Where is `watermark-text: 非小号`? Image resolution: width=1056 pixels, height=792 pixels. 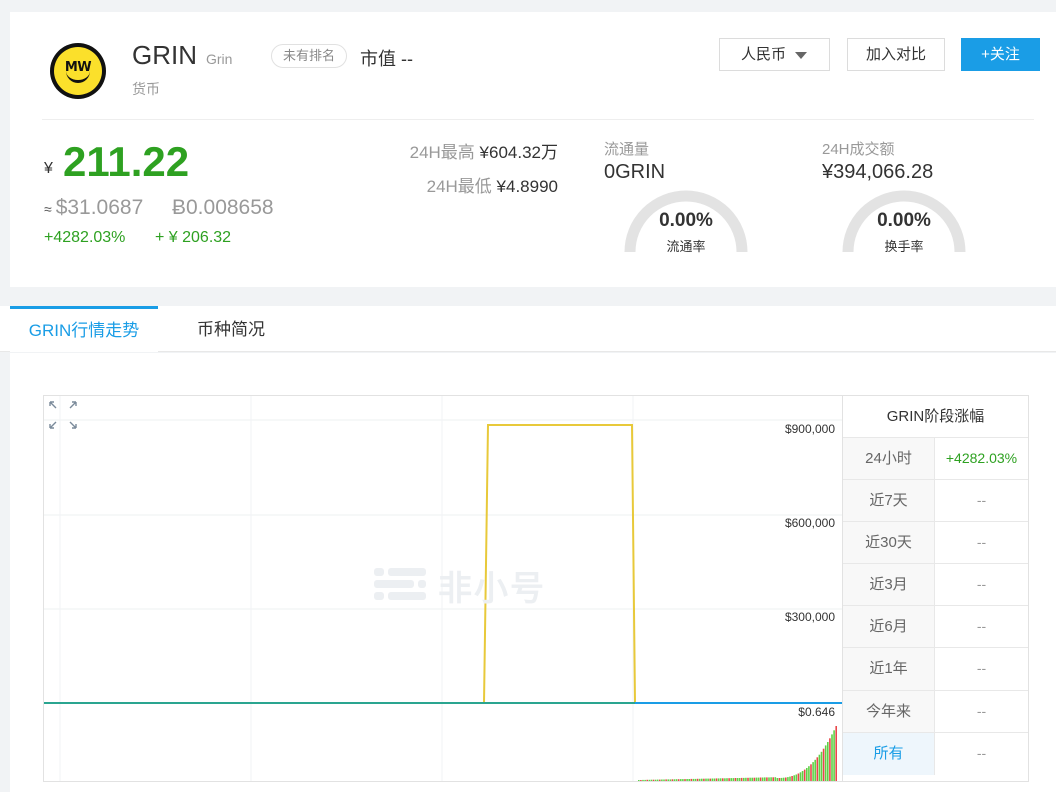
watermark-text: 非小号 is located at coordinates (492, 589).